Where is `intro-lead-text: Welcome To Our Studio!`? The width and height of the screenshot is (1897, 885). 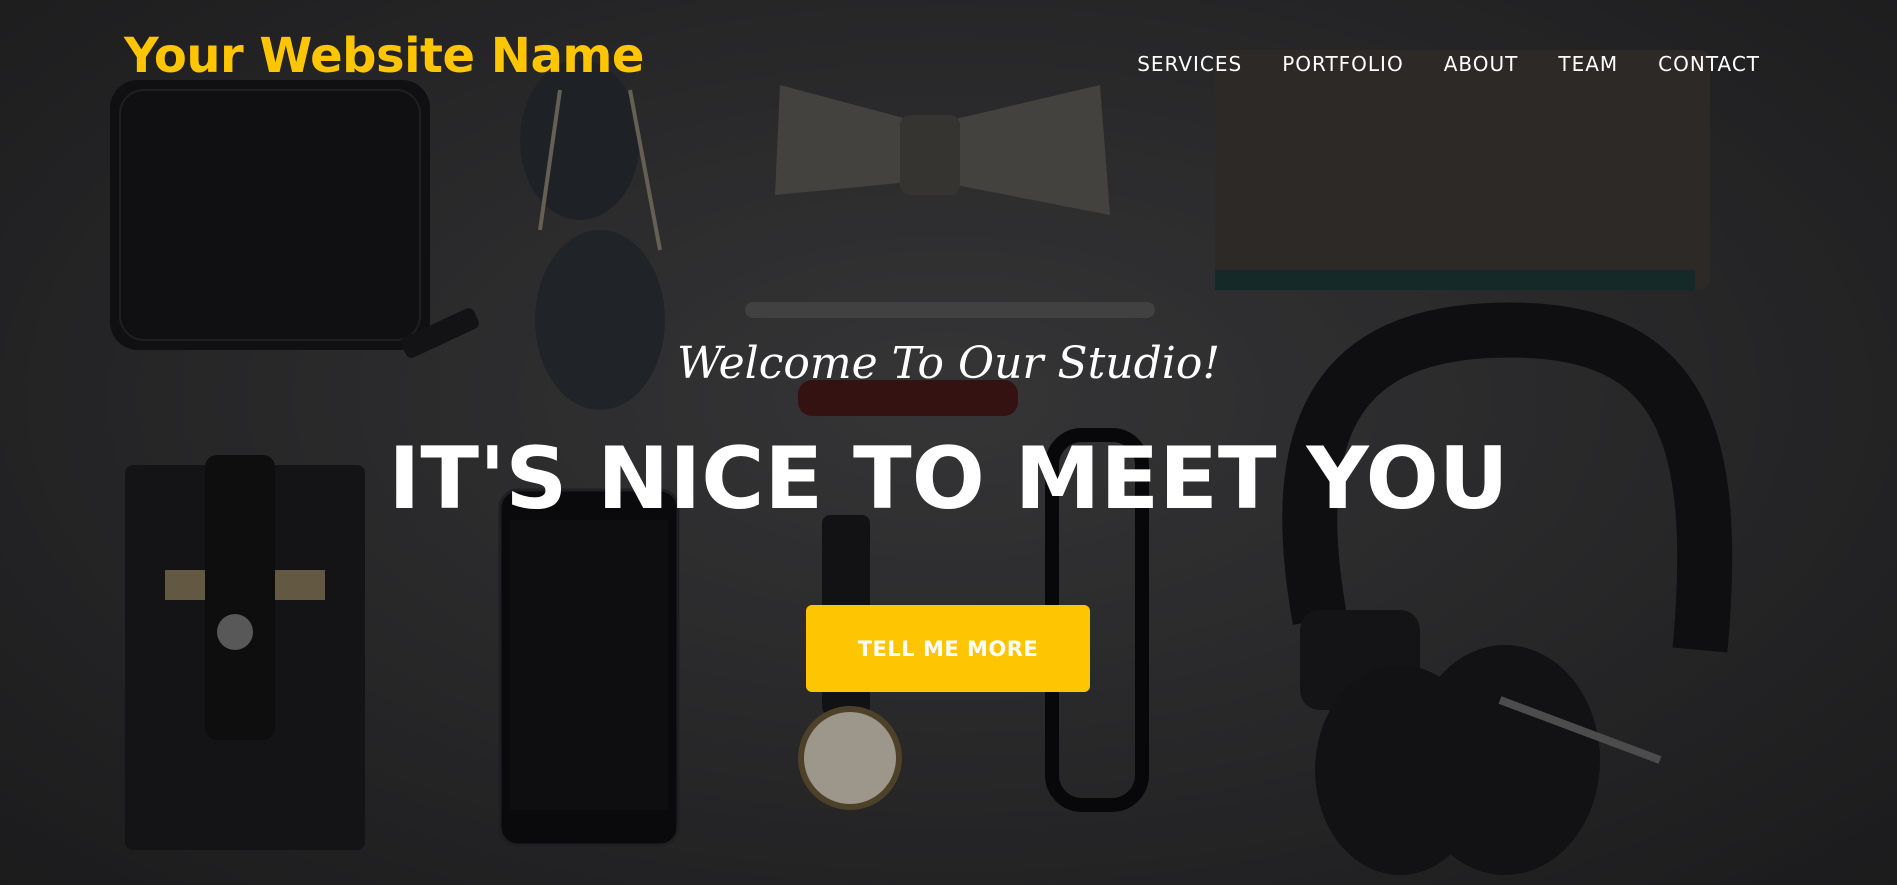 intro-lead-text: Welcome To Our Studio! is located at coordinates (948, 363).